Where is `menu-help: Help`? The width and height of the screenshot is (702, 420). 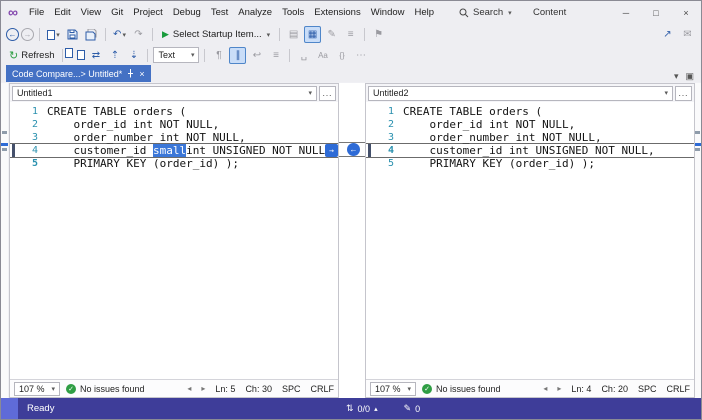 menu-help: Help is located at coordinates (425, 12).